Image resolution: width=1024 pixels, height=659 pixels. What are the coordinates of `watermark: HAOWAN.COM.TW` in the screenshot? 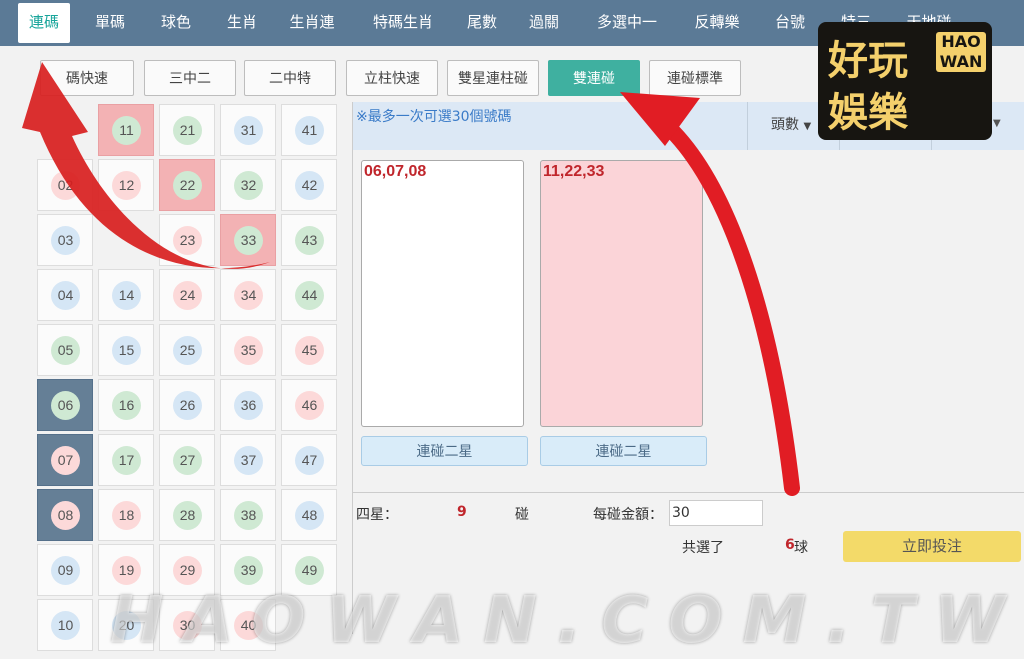 It's located at (567, 621).